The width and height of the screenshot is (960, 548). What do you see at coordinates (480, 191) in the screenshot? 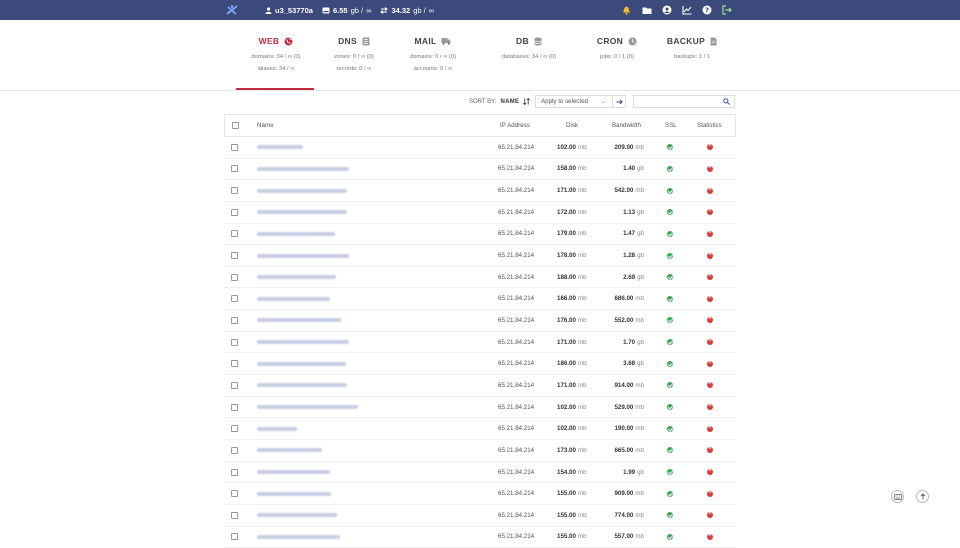
I see `table-row: 65.21.84.214 171.00 mb 542.00 mb` at bounding box center [480, 191].